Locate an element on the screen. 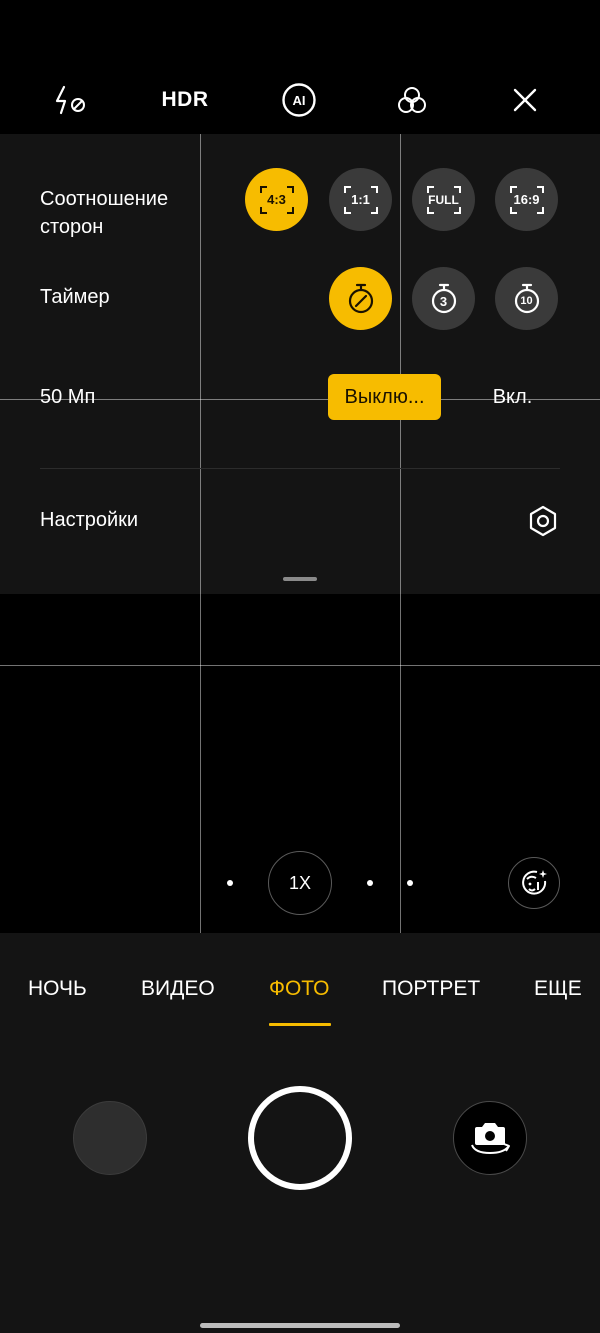 This screenshot has width=600, height=1333. grid-line-h2 is located at coordinates (300, 665).